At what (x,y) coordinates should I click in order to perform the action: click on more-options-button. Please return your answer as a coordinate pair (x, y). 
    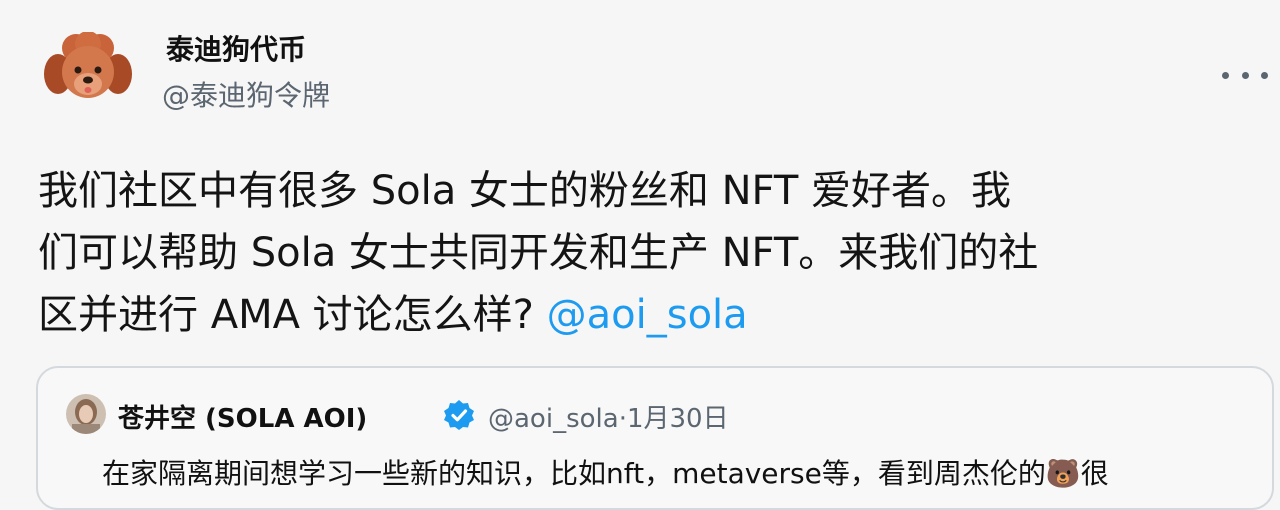
    Looking at the image, I should click on (1245, 75).